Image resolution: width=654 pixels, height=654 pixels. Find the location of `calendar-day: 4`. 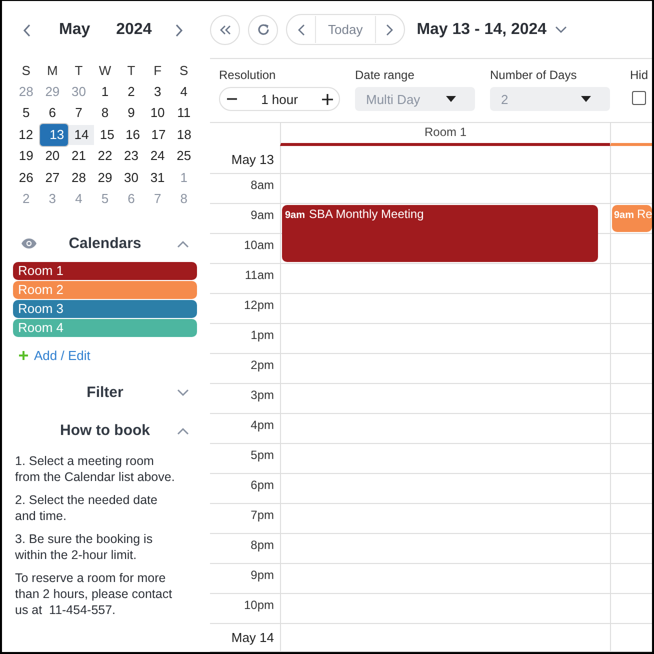

calendar-day: 4 is located at coordinates (184, 92).